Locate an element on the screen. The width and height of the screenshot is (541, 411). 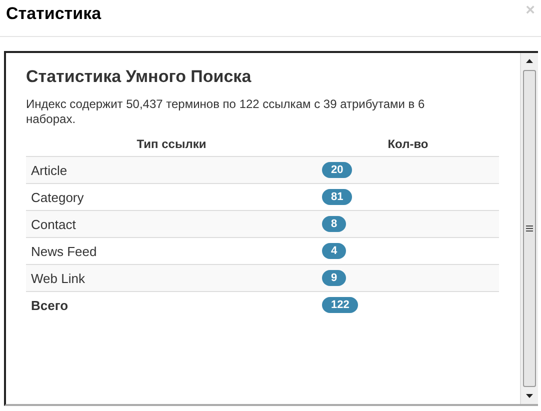
count-badge: 4 is located at coordinates (334, 251).